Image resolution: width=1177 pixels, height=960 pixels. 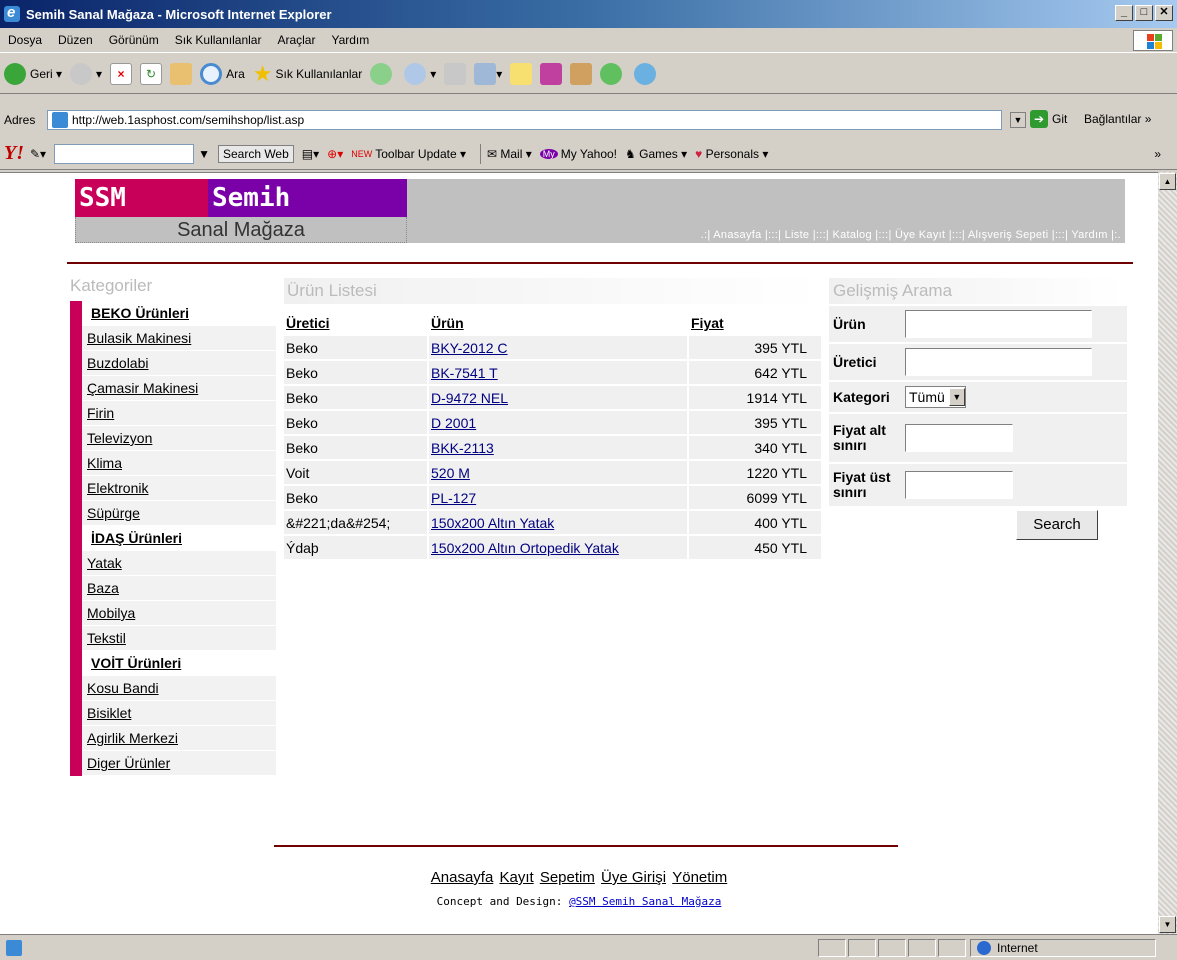 I want to click on minimize-button: _, so click(x=1124, y=13).